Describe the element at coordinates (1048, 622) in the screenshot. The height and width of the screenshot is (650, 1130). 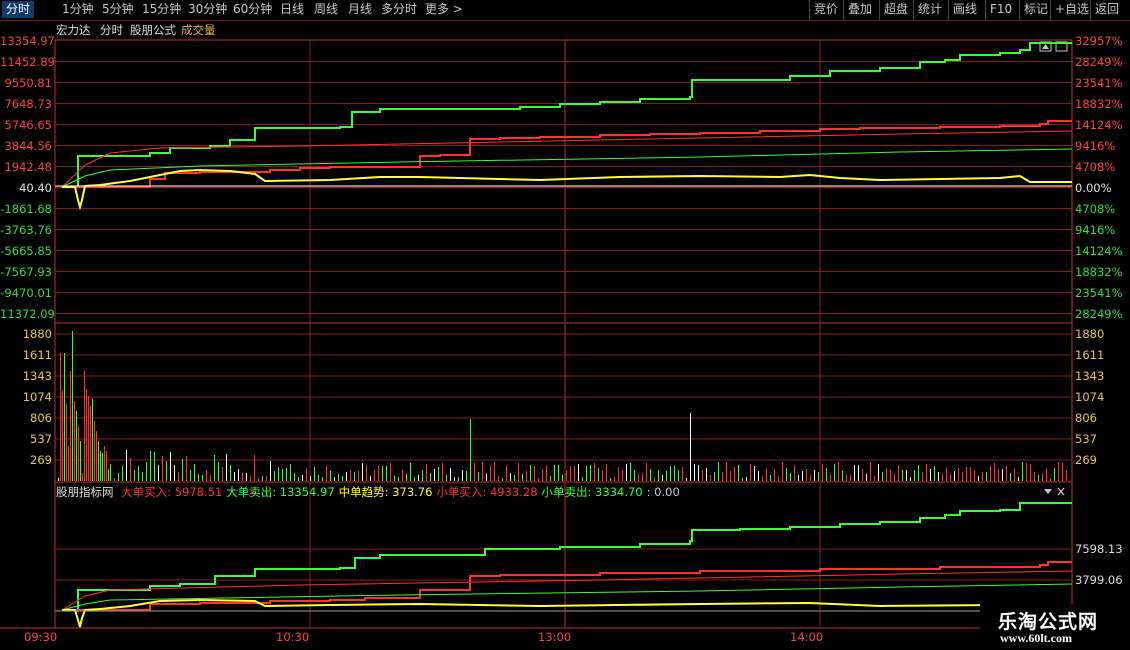
I see `watermark-title: 乐淘公式网` at that location.